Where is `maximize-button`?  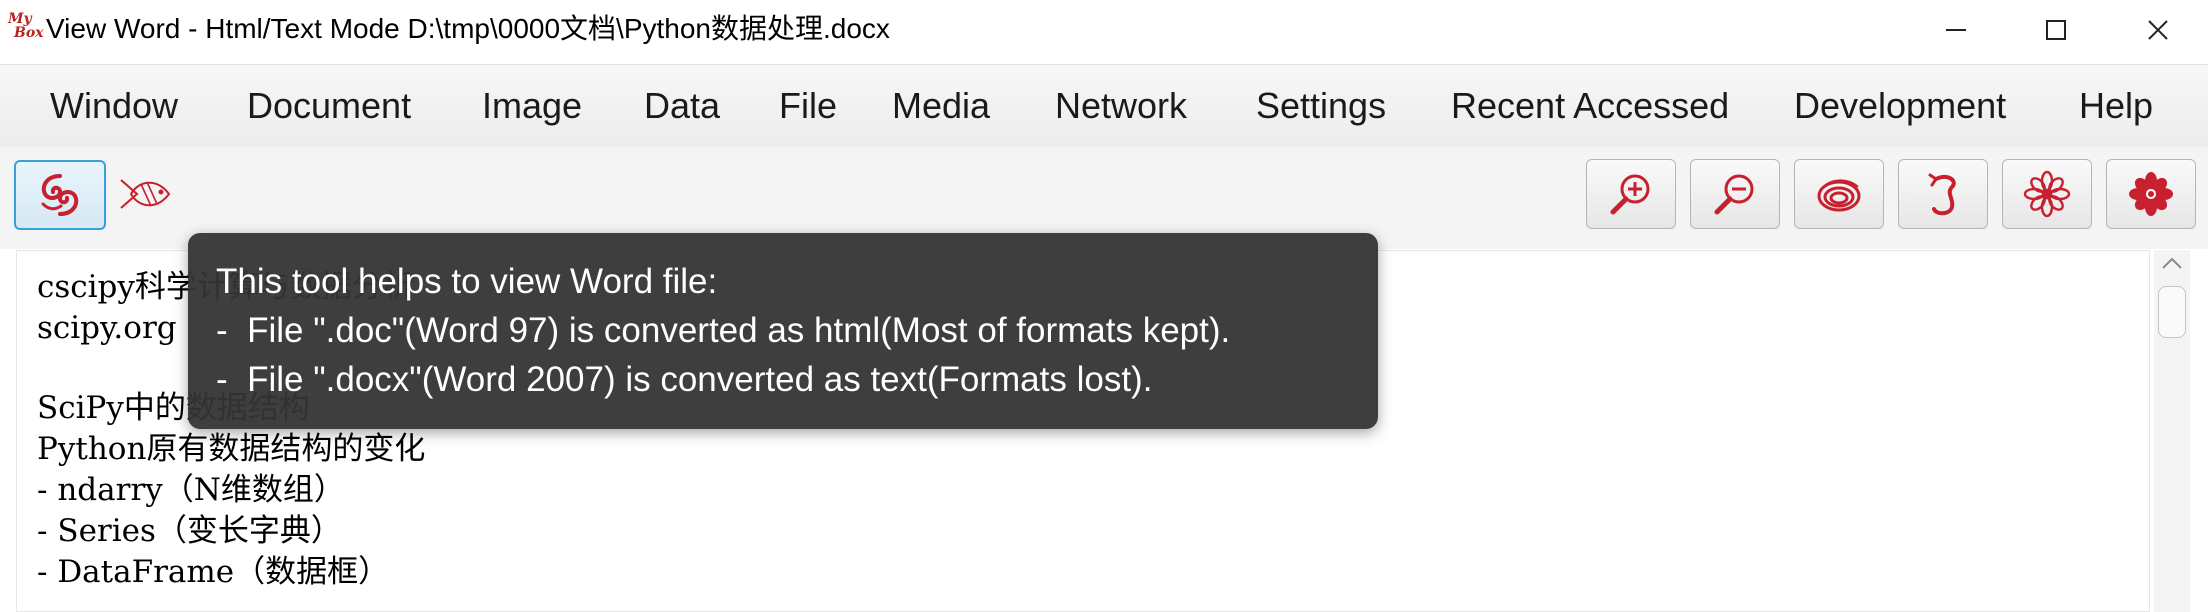 maximize-button is located at coordinates (2056, 30).